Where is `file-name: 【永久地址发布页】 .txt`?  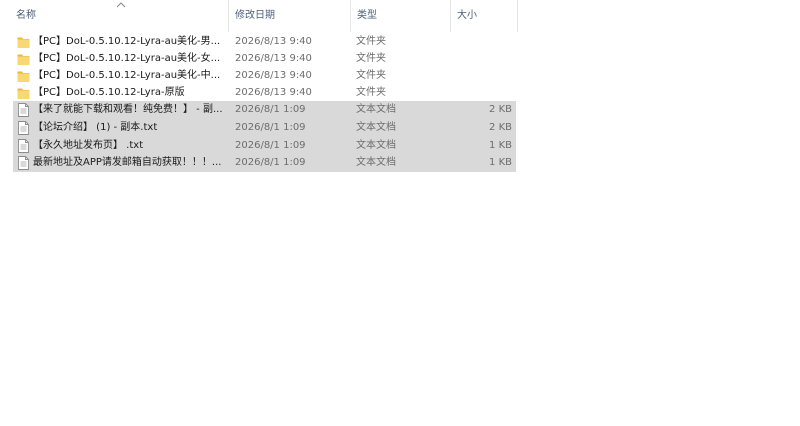
file-name: 【永久地址发布页】 .txt is located at coordinates (88, 145).